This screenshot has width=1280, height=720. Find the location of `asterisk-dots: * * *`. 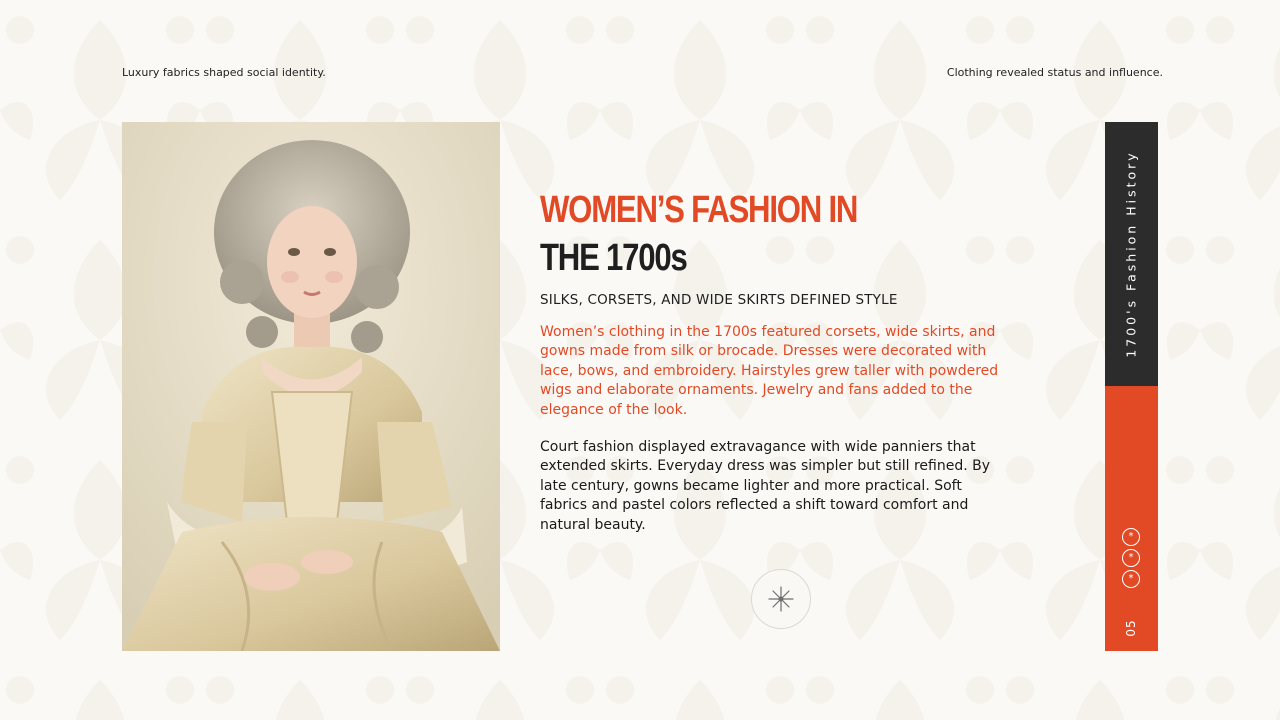

asterisk-dots: * * * is located at coordinates (1132, 559).